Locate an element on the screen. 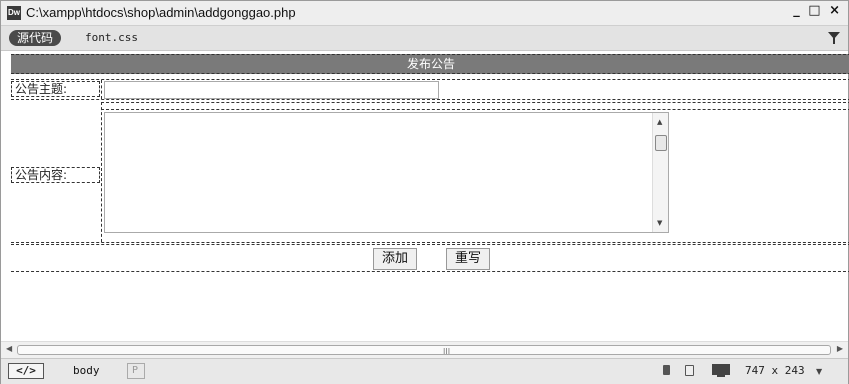  title-label: 公告主题: is located at coordinates (55, 89).